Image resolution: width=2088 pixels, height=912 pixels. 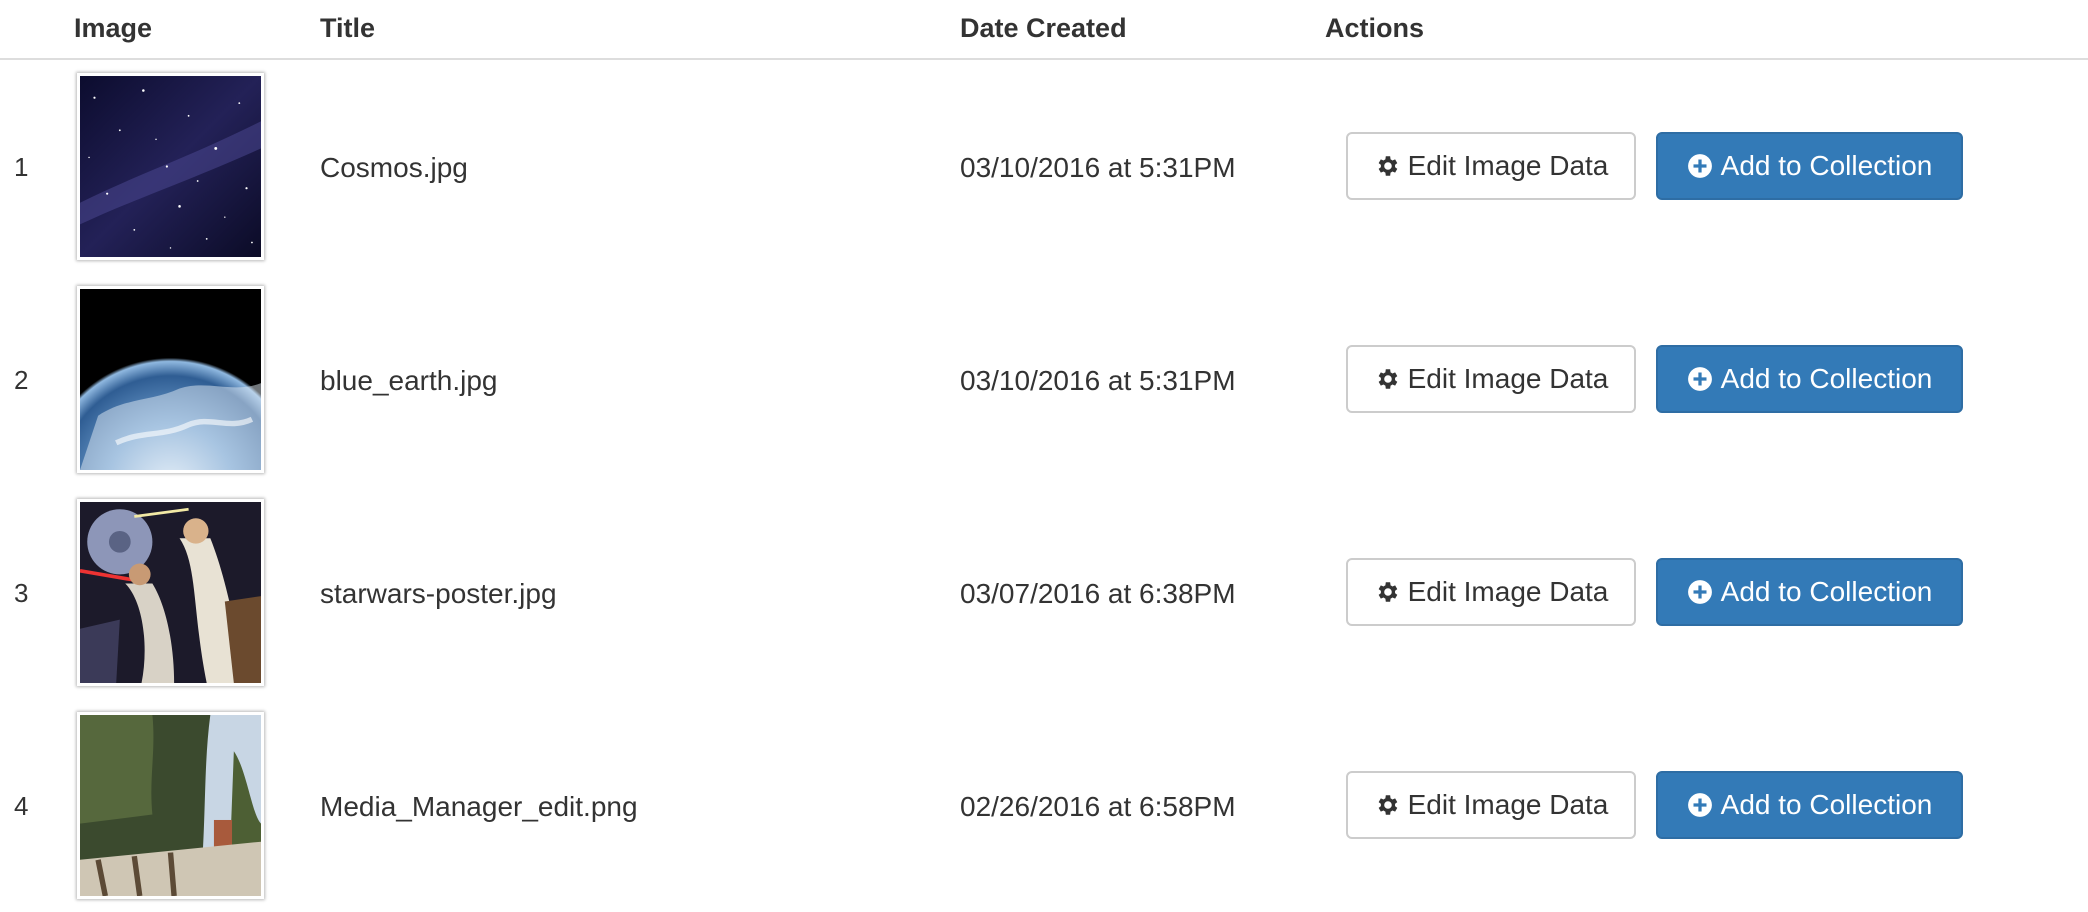 I want to click on column-header-image: Image, so click(x=113, y=28).